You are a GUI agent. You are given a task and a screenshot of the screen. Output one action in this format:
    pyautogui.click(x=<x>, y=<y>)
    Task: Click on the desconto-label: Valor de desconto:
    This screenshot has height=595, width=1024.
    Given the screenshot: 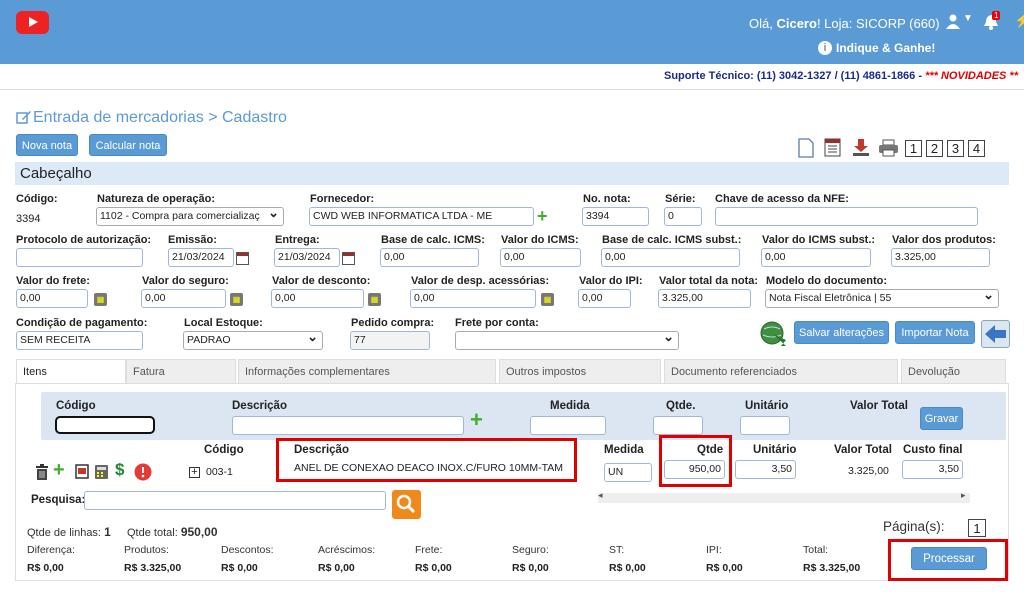 What is the action you would take?
    pyautogui.click(x=321, y=281)
    